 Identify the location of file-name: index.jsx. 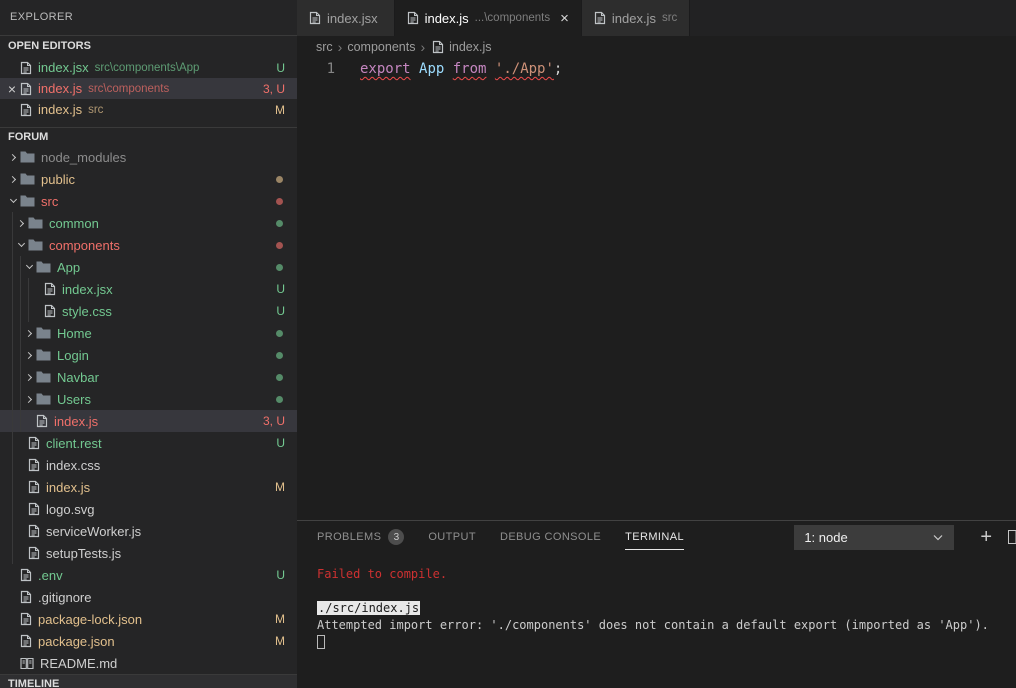
(63, 67).